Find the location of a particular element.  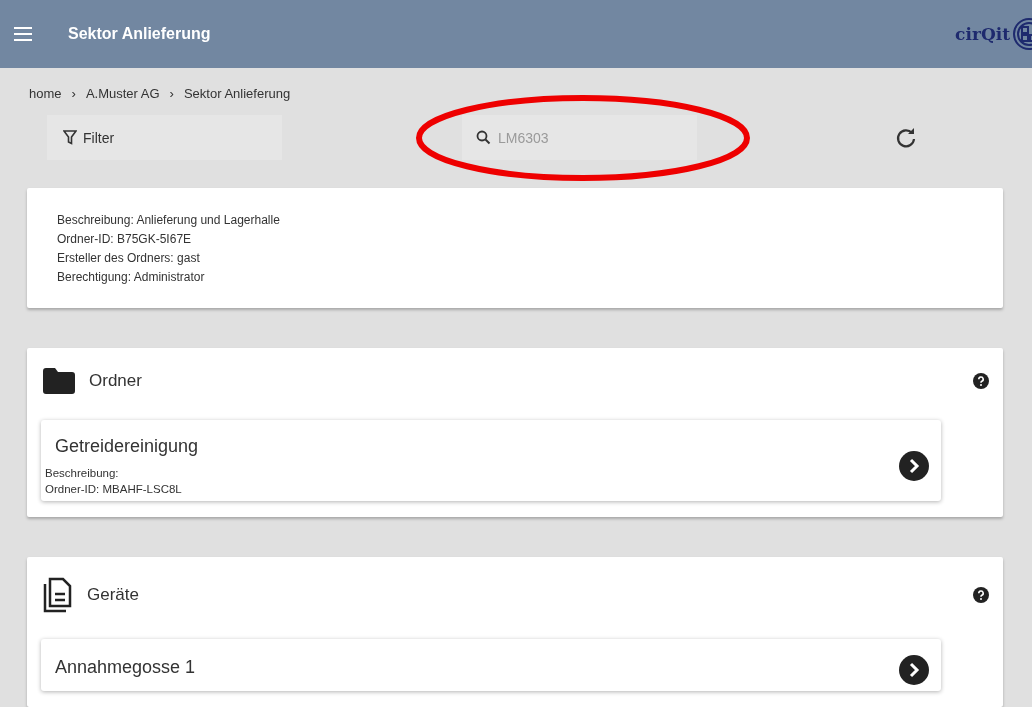

item-detail: Beschreibung: is located at coordinates (82, 473).